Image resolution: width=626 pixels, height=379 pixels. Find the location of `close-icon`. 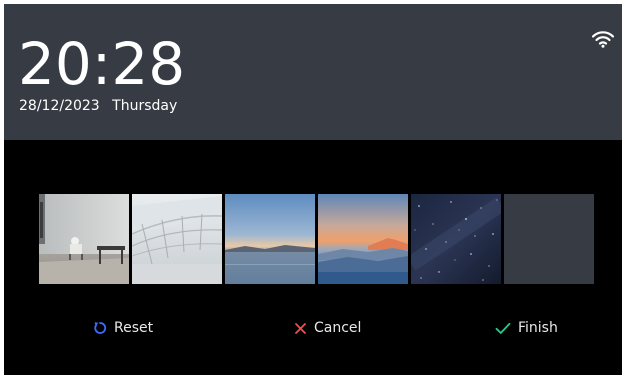

close-icon is located at coordinates (300, 328).